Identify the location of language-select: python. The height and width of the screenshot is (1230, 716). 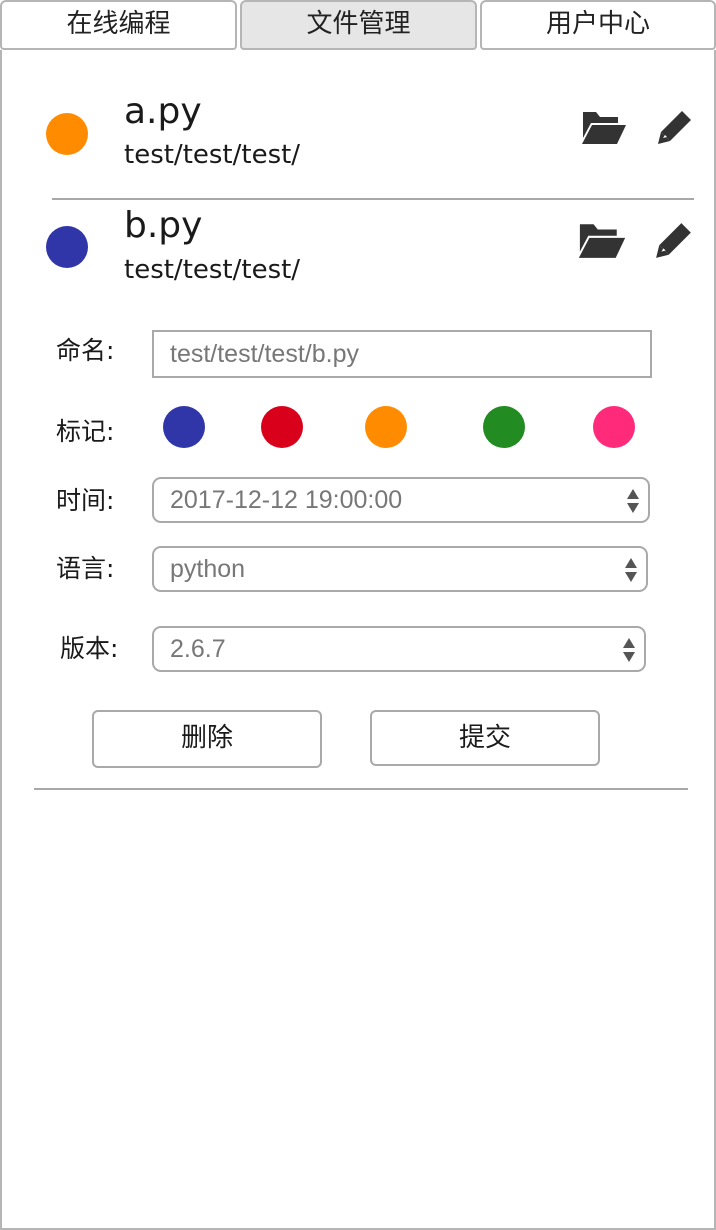
(400, 569).